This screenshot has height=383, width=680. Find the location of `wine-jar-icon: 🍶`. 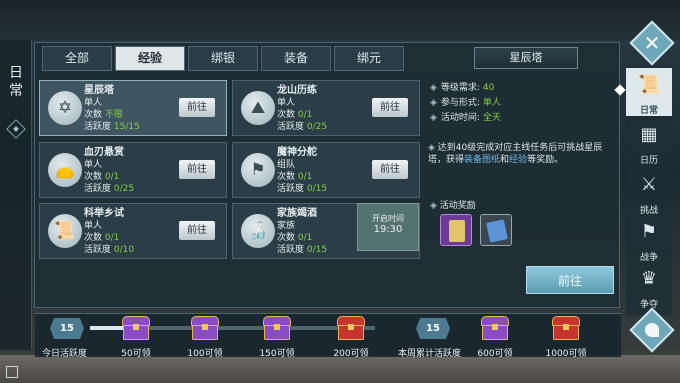

wine-jar-icon: 🍶 is located at coordinates (258, 231).